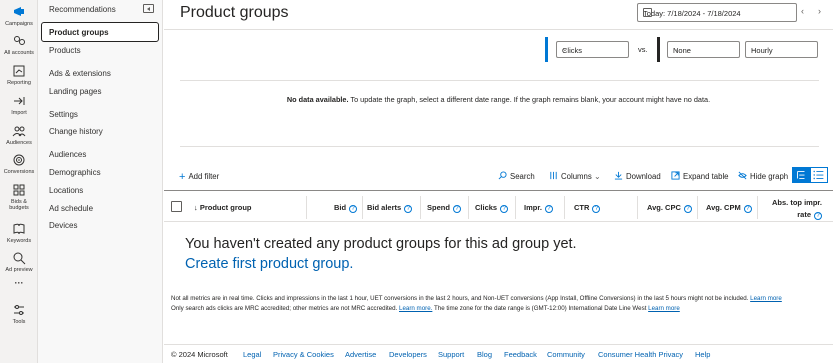 The height and width of the screenshot is (363, 833). Describe the element at coordinates (499, 146) in the screenshot. I see `graph-gridline` at that location.